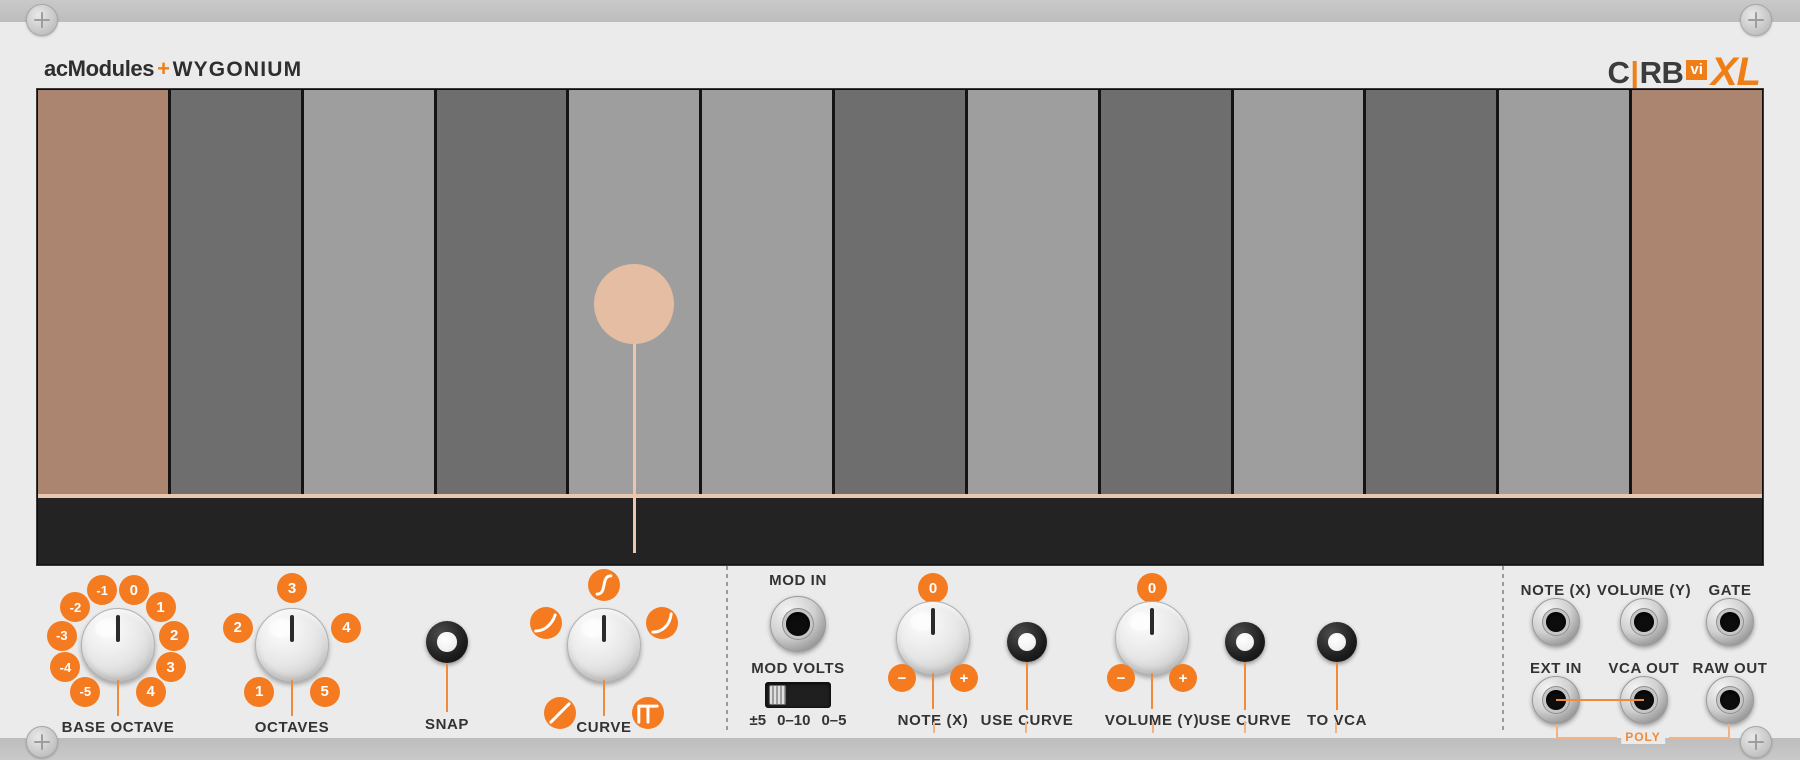  What do you see at coordinates (604, 628) in the screenshot?
I see `curve-knob-pointer` at bounding box center [604, 628].